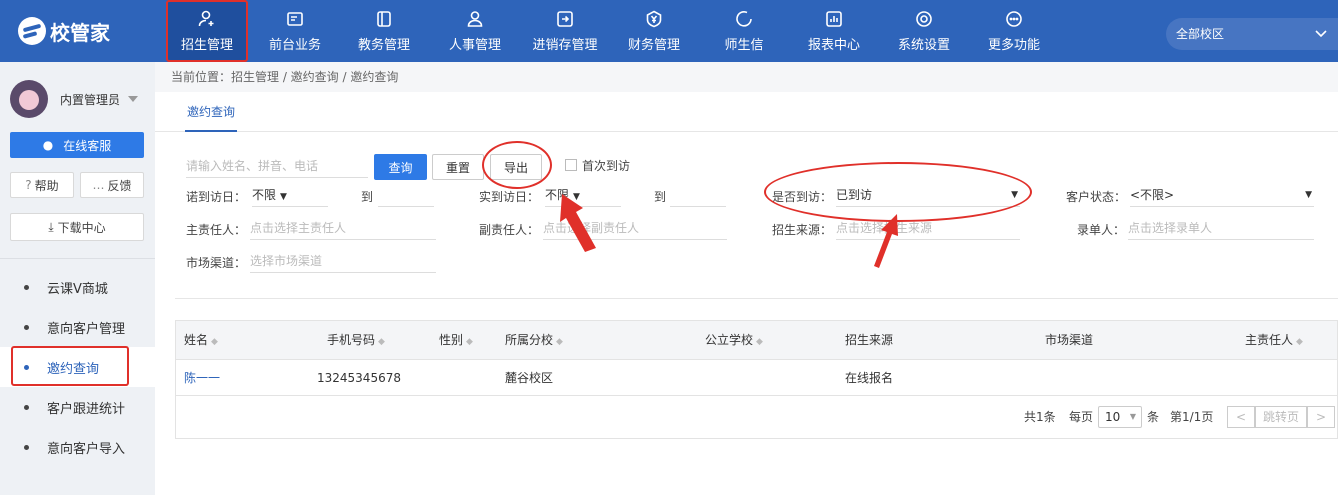 The image size is (1338, 495). Describe the element at coordinates (119, 185) in the screenshot. I see `feedback-label: 反馈` at that location.